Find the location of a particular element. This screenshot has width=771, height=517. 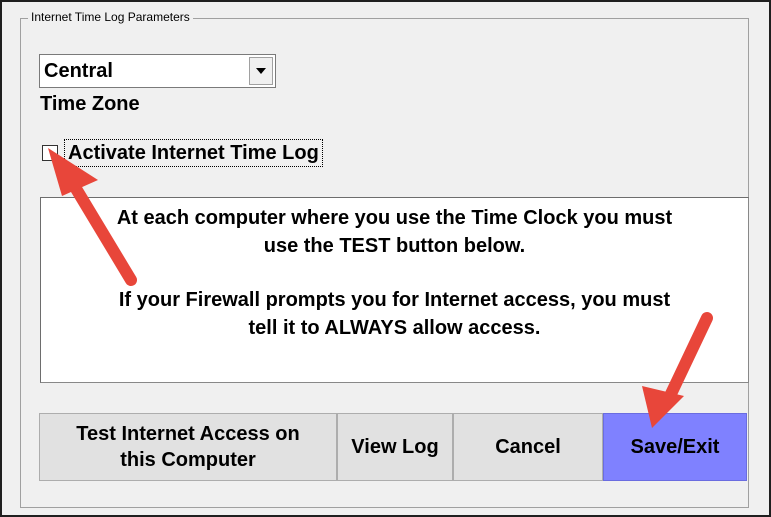

activate-checkbox-label: Activate Internet Time Log is located at coordinates (193, 153).